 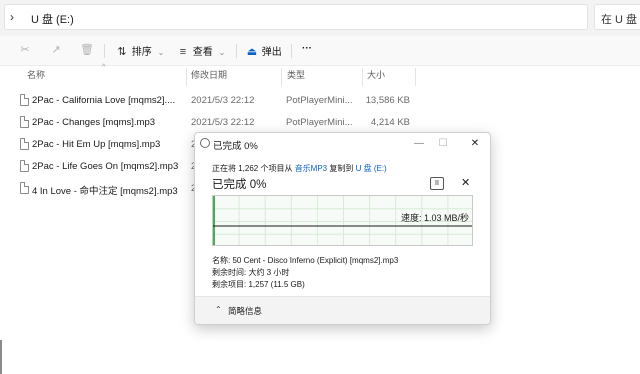 I want to click on copy-prefix: 正在将 1,262 个项目从, so click(x=253, y=168).